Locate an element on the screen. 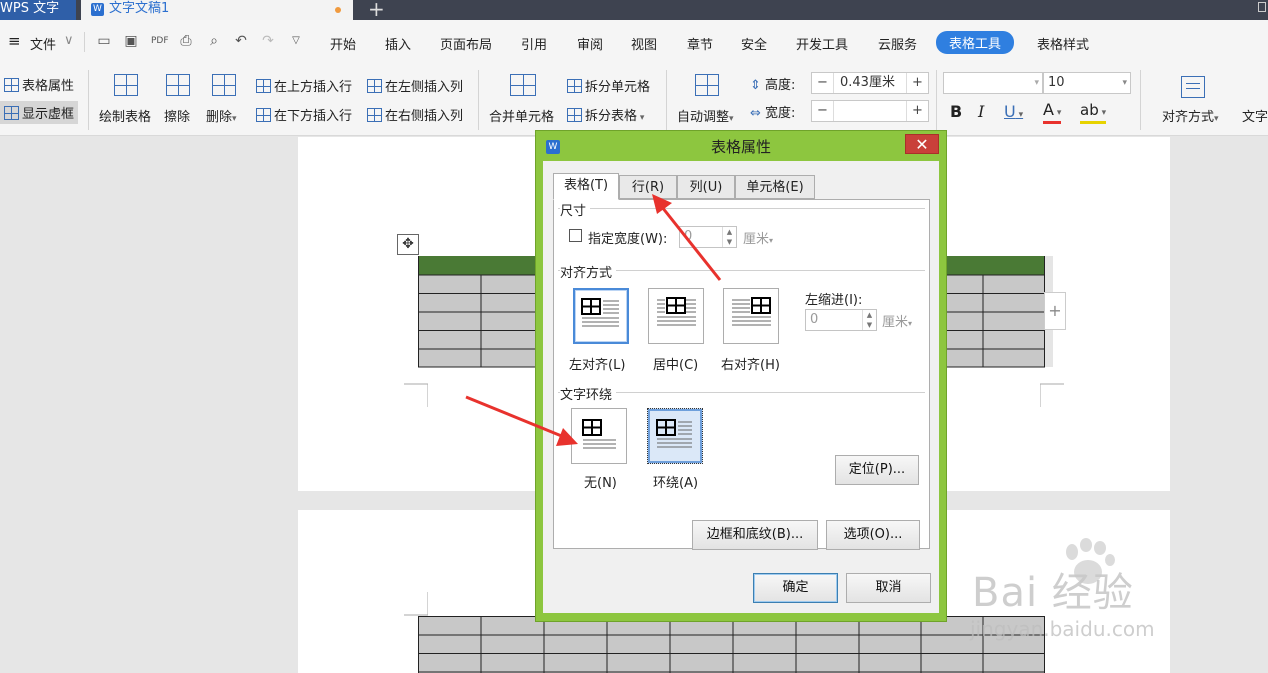 Image resolution: width=1268 pixels, height=673 pixels. baidu-watermark-url: jingyan.baidu.com is located at coordinates (1062, 629).